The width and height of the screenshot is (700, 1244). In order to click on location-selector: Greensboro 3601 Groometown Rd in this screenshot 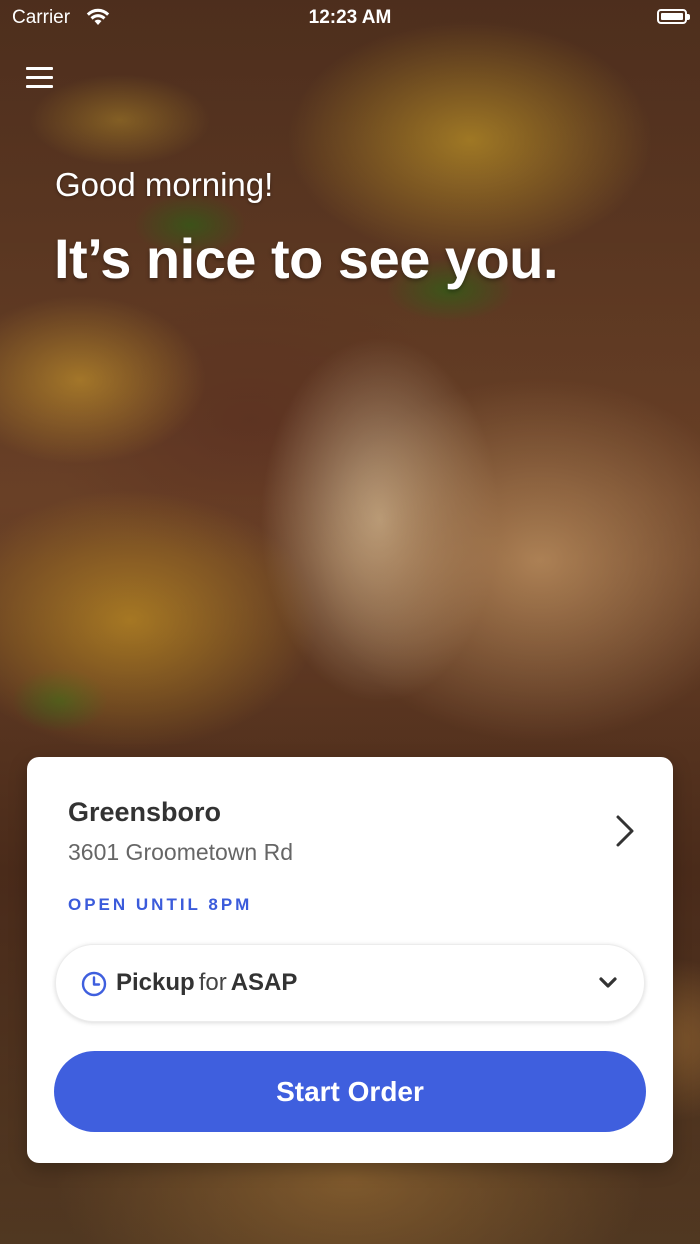, I will do `click(350, 817)`.